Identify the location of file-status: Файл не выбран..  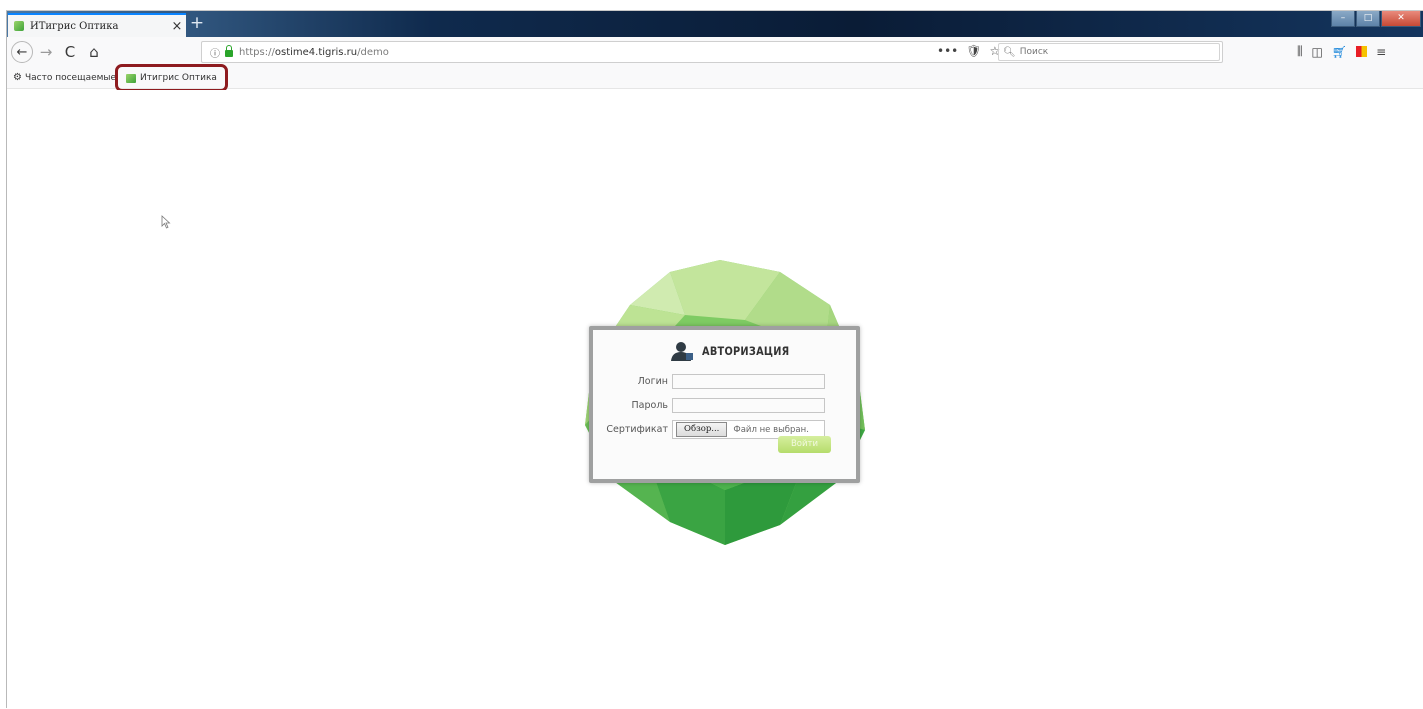
(771, 429).